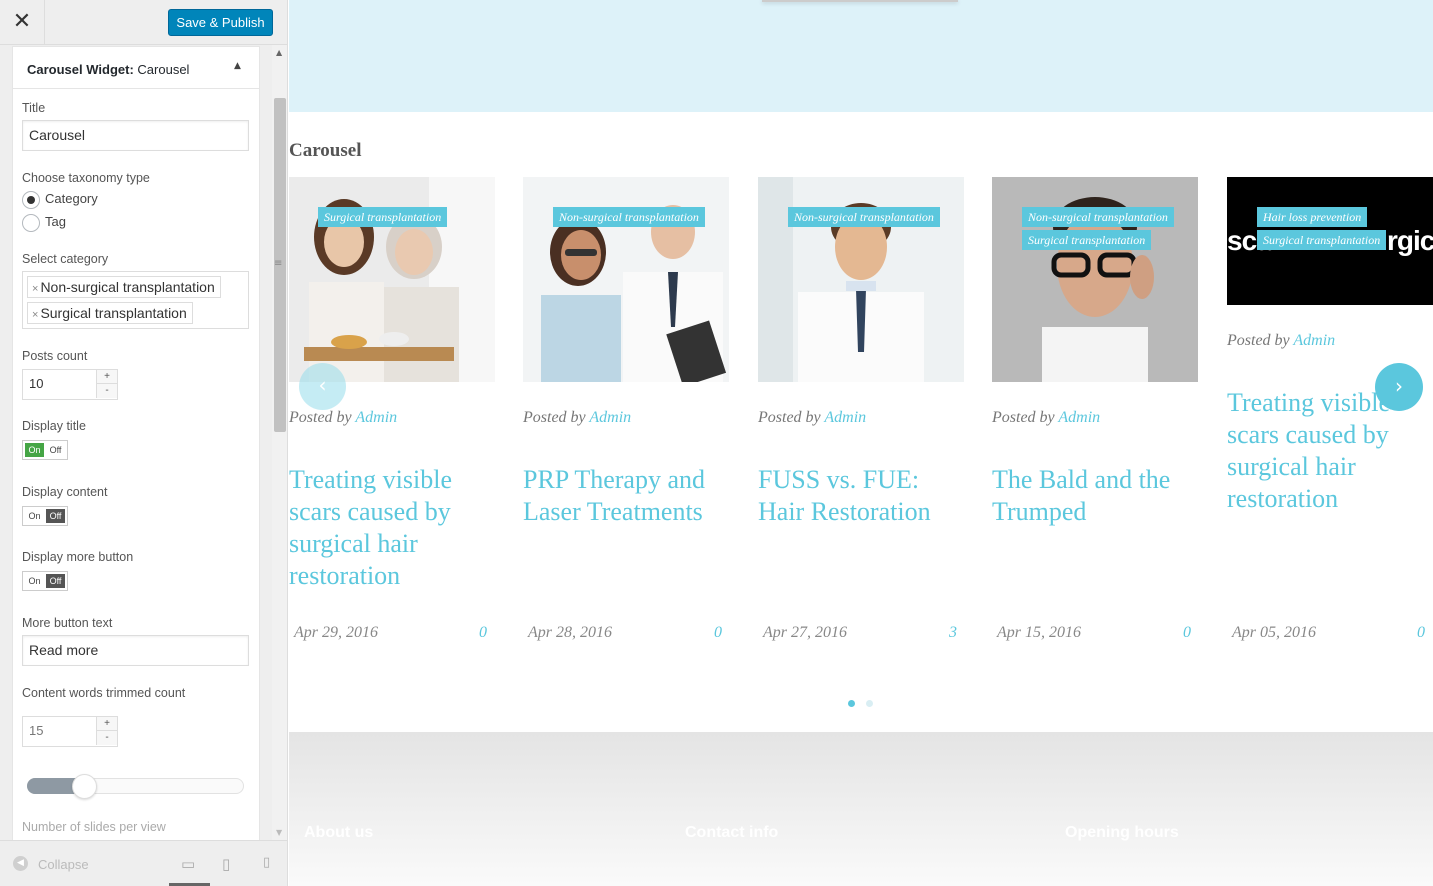 Image resolution: width=1433 pixels, height=886 pixels. Describe the element at coordinates (65, 492) in the screenshot. I see `display-content-label: Display content` at that location.